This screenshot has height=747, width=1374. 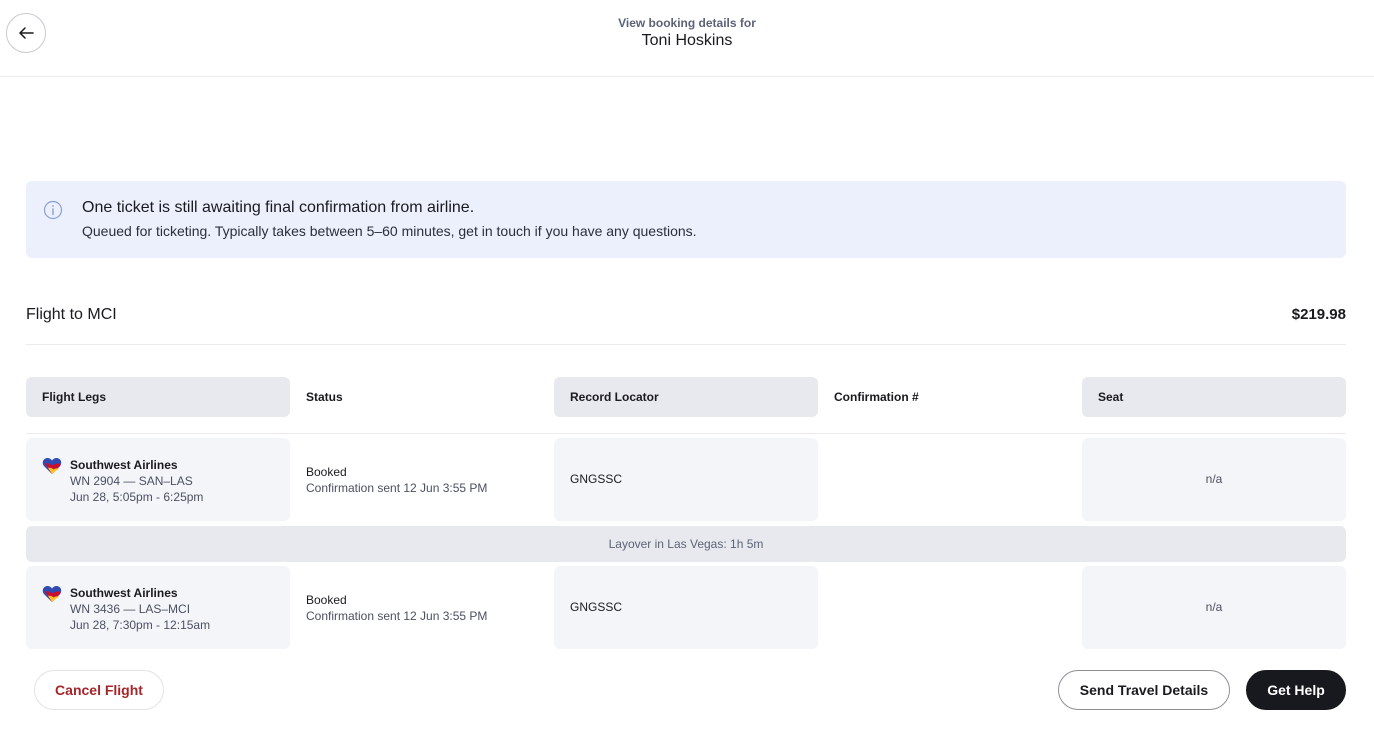 I want to click on column-header-record-locator: Record Locator, so click(x=686, y=397).